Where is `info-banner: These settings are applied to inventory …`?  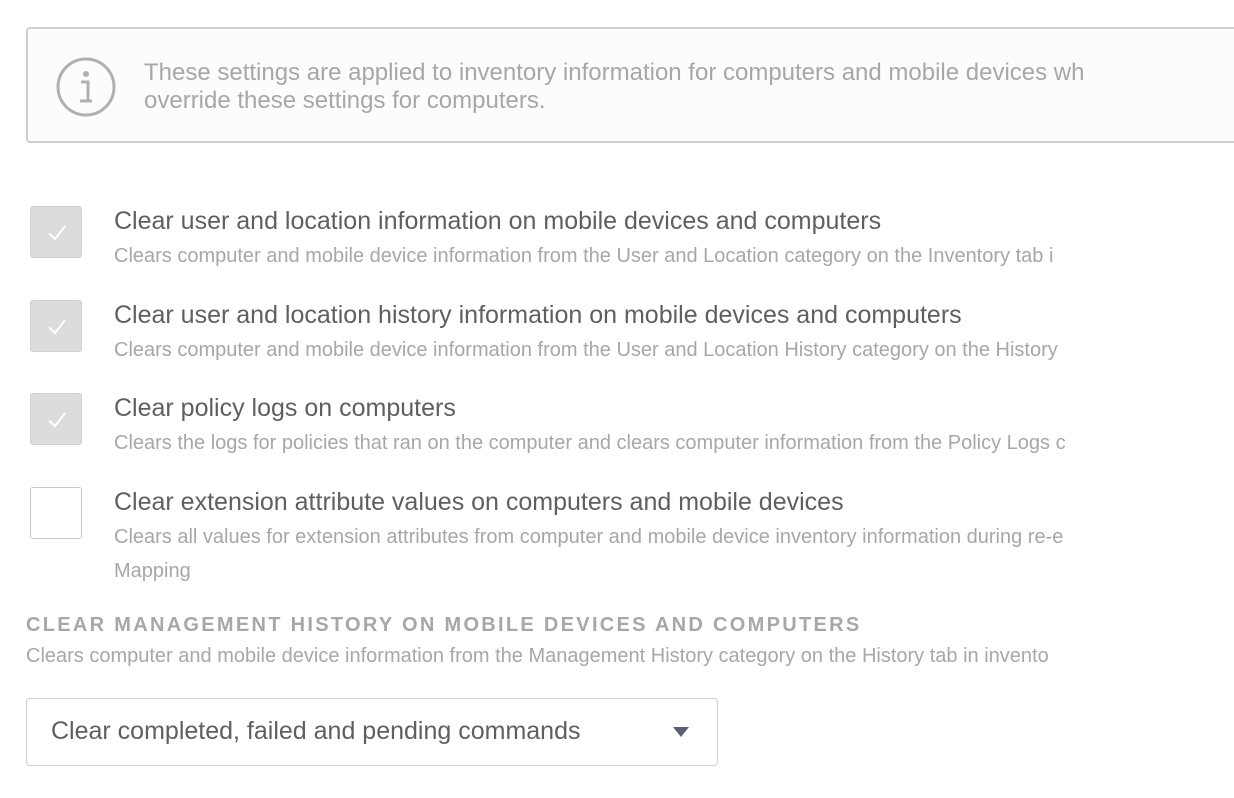
info-banner: These settings are applied to inventory … is located at coordinates (630, 85).